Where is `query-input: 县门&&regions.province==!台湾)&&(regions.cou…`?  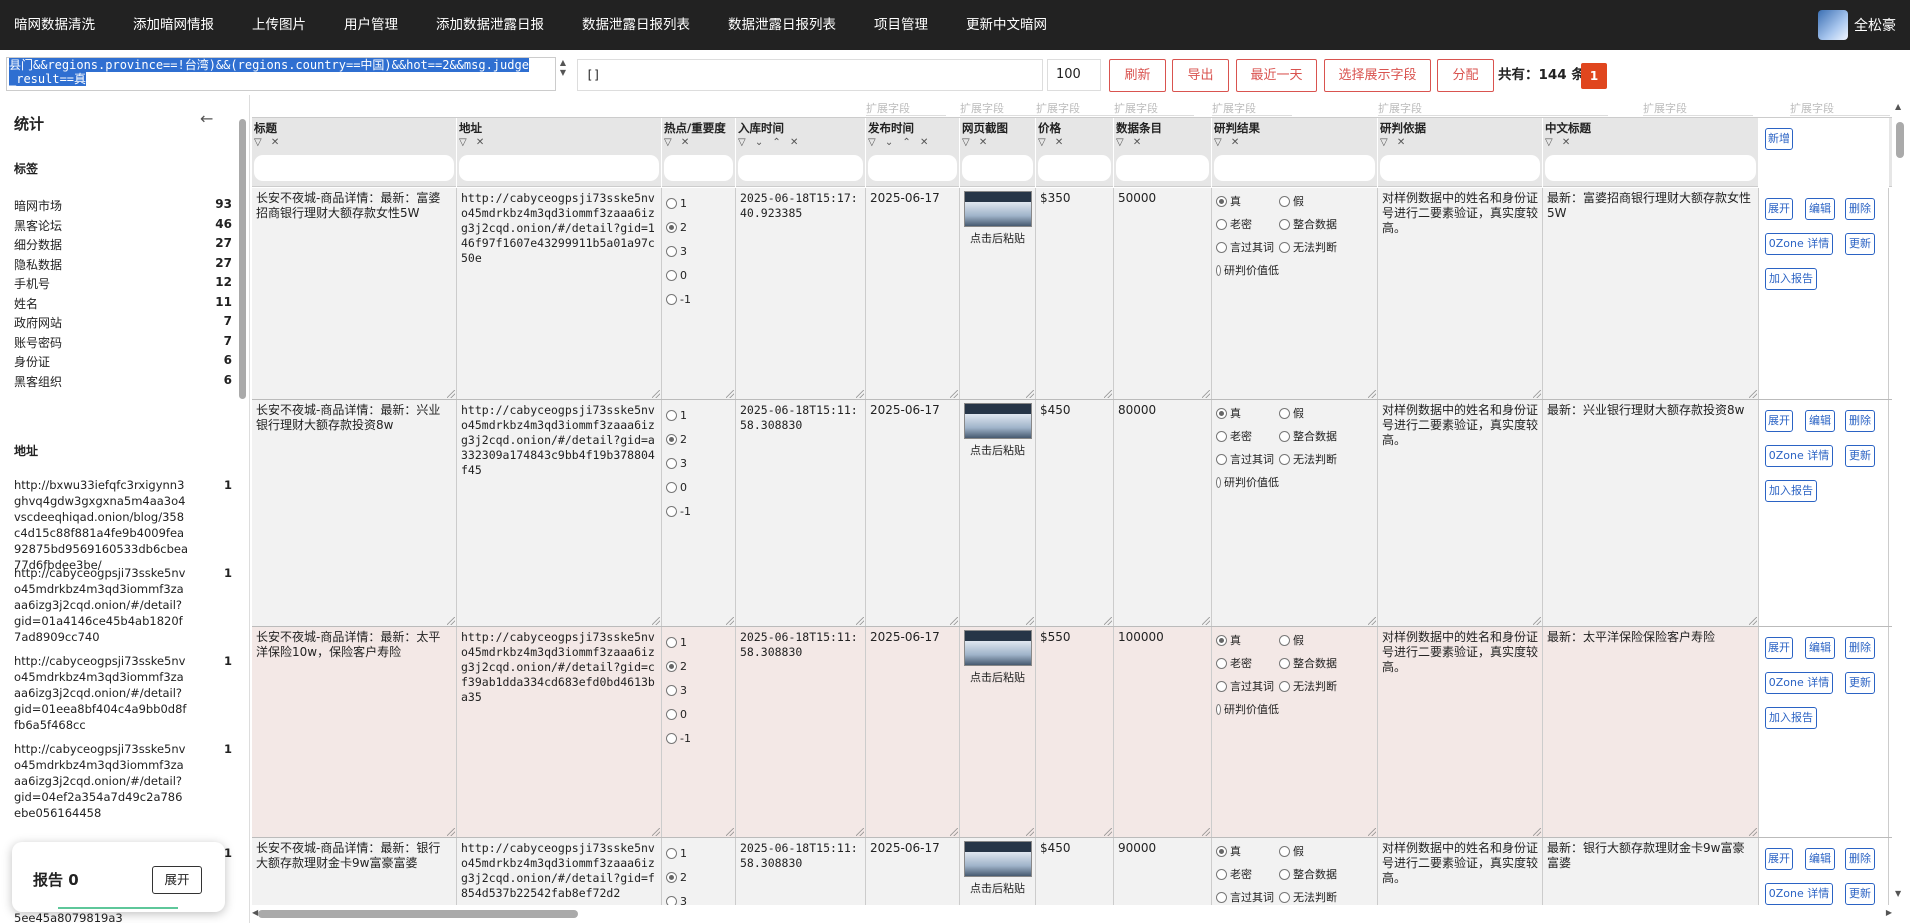
query-input: 县门&&regions.province==!台湾)&&(regions.cou… is located at coordinates (281, 74).